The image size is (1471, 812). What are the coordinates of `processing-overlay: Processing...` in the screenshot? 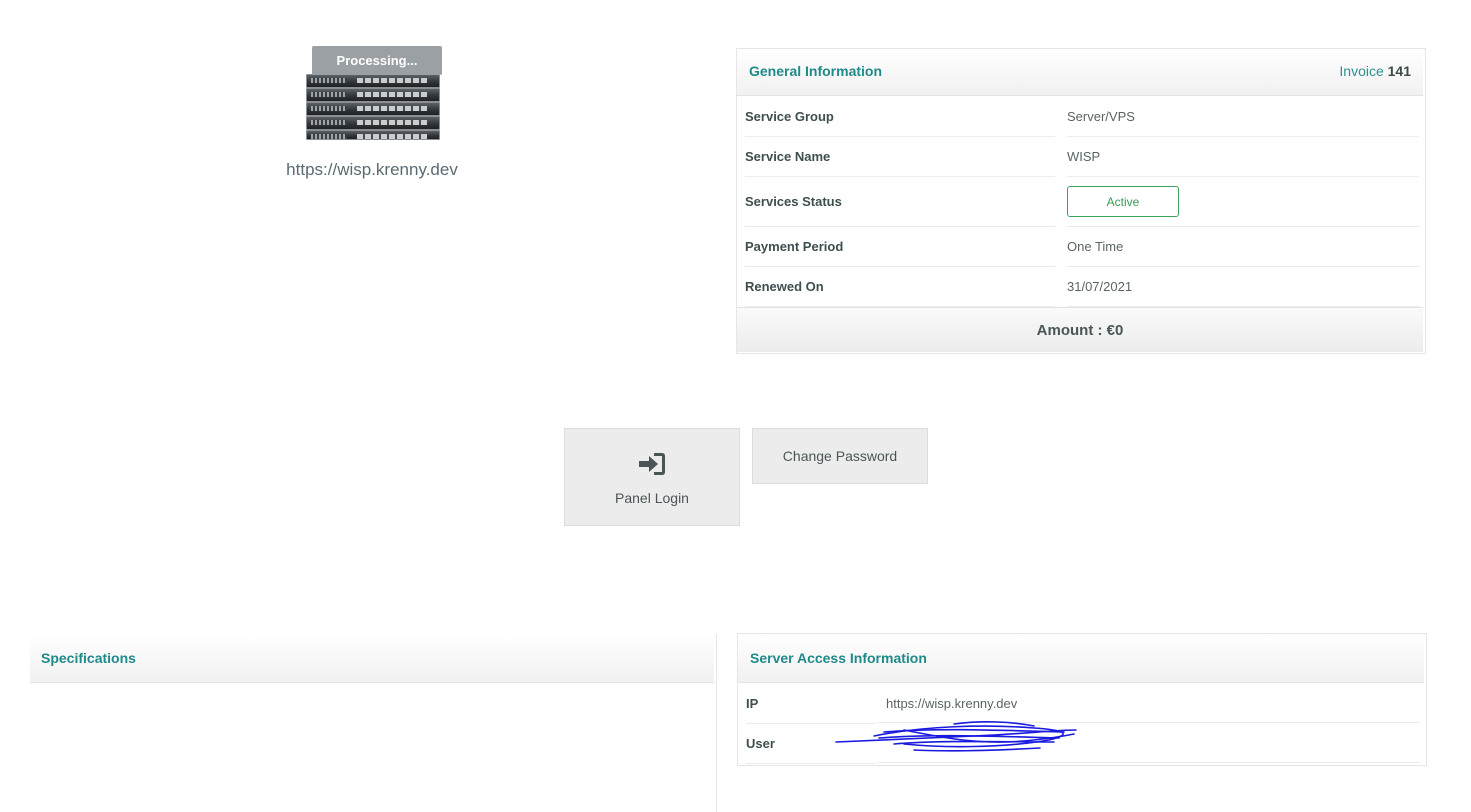 It's located at (377, 60).